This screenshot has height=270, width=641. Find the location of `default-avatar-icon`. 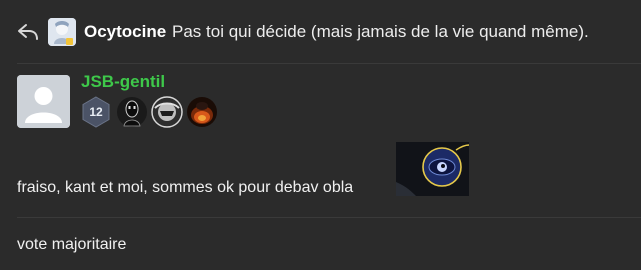

default-avatar-icon is located at coordinates (43, 101).